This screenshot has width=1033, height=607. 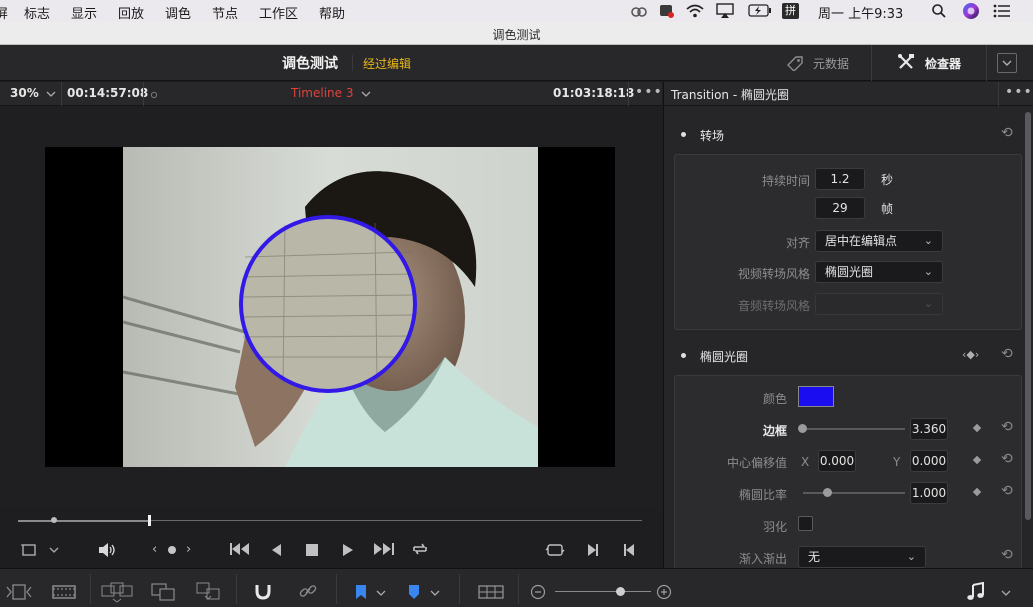 What do you see at coordinates (840, 179) in the screenshot?
I see `duration-seconds-field: 1.2` at bounding box center [840, 179].